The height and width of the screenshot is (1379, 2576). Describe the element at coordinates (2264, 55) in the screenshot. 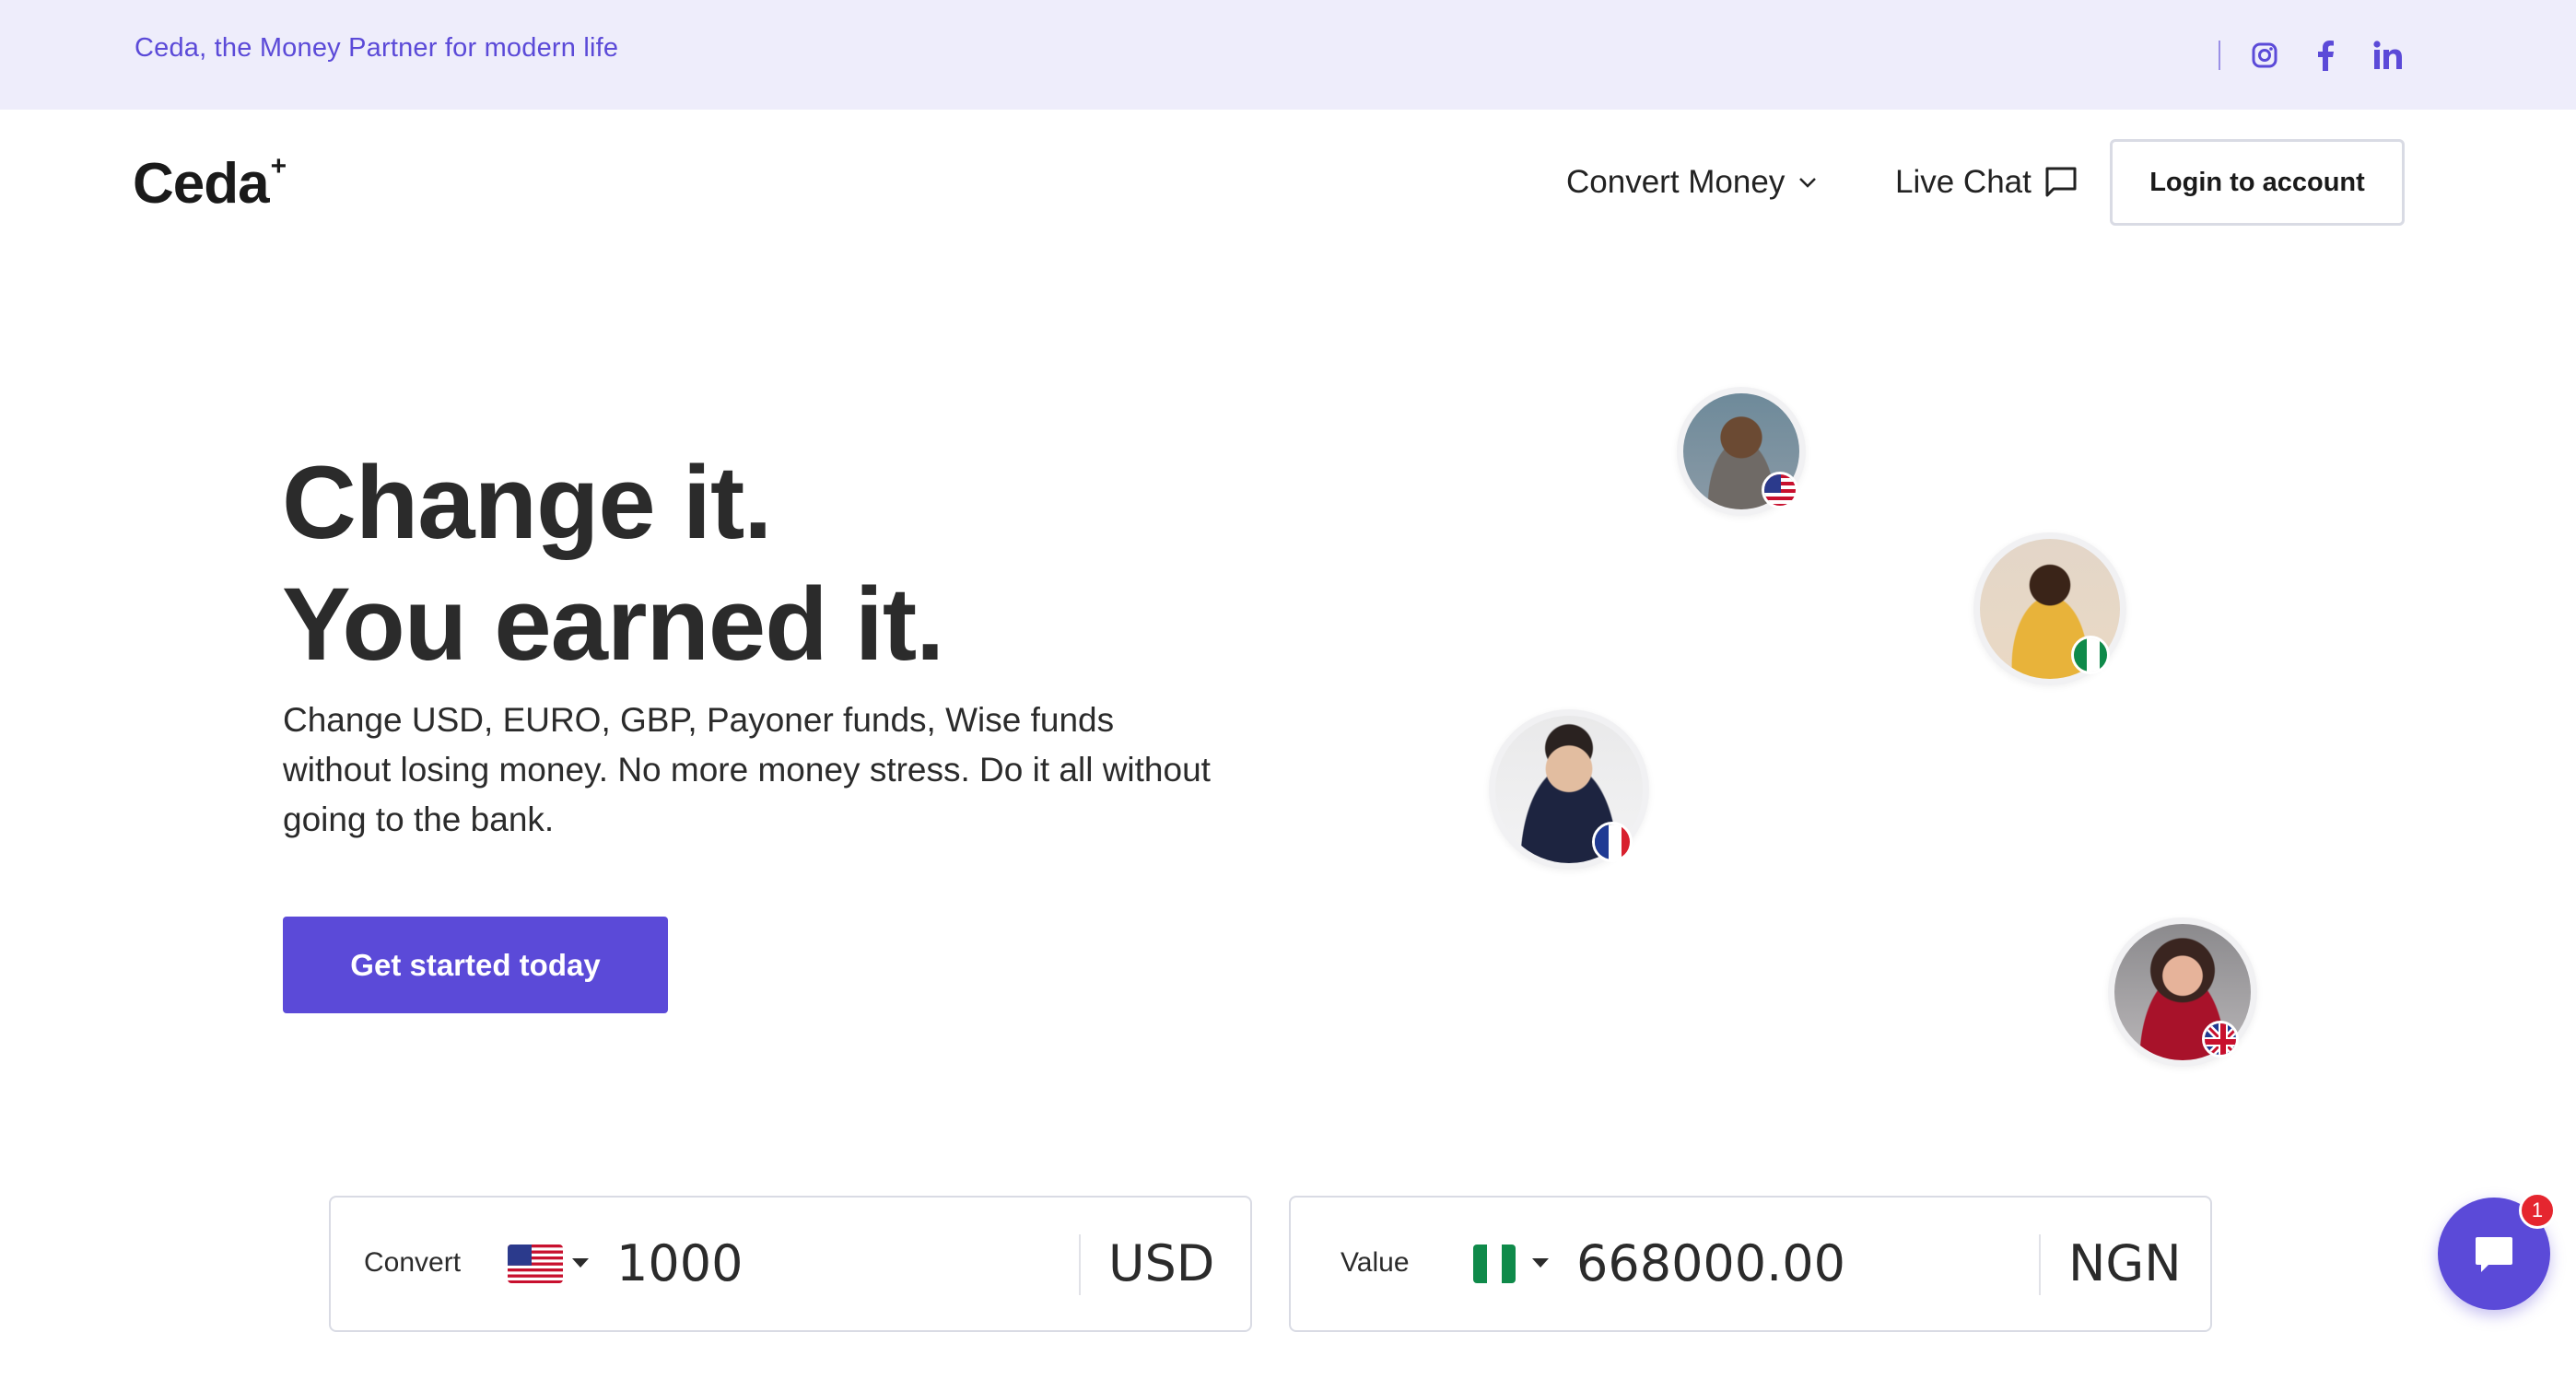

I see `instagram-icon` at that location.